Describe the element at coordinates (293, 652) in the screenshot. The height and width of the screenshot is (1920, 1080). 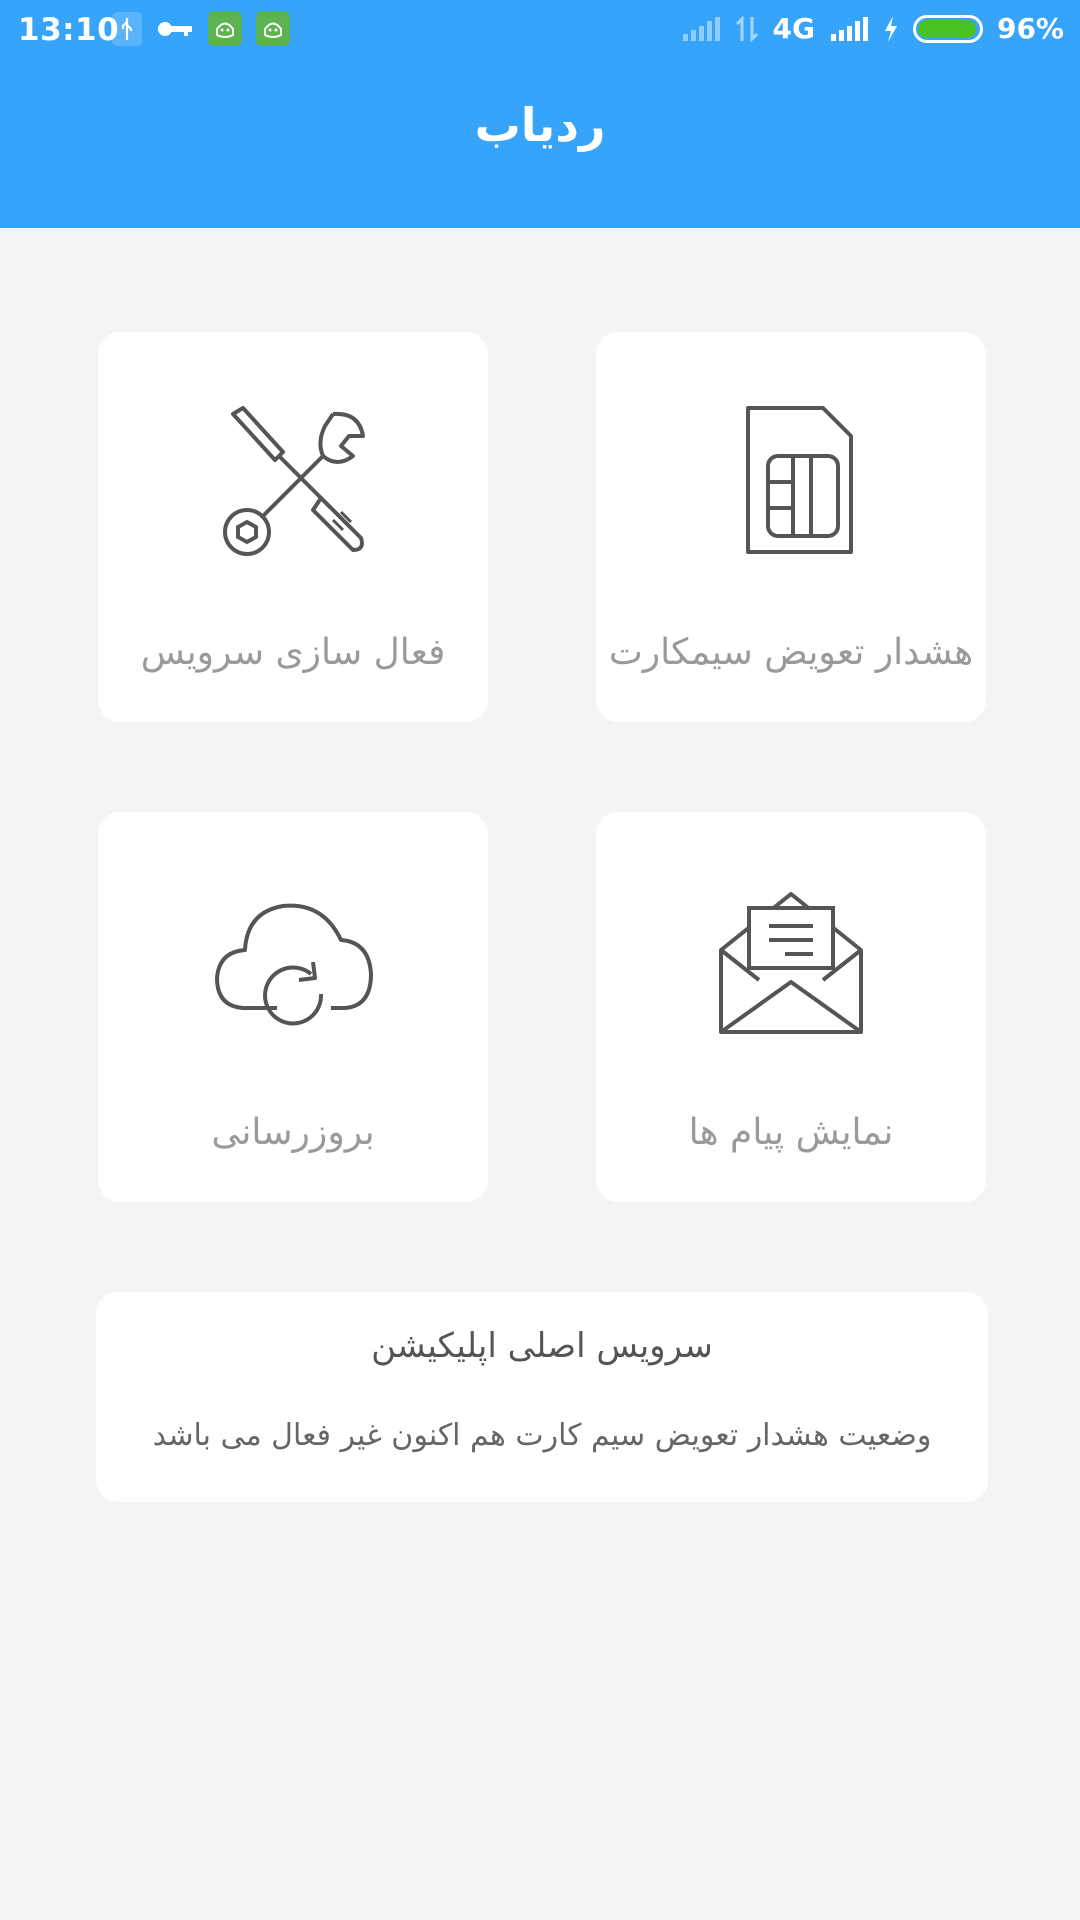
I see `card-label: فعال سازی سرویس` at that location.